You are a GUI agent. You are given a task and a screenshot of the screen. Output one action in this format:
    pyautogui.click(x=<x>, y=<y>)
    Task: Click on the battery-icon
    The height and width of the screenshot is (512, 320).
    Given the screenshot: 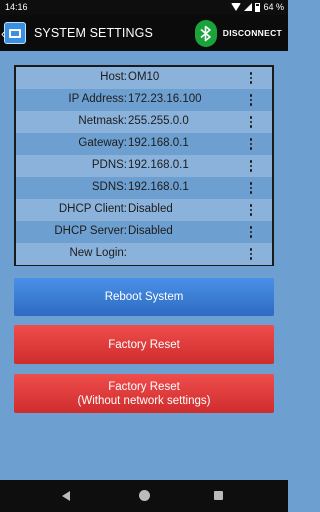 What is the action you would take?
    pyautogui.click(x=258, y=7)
    